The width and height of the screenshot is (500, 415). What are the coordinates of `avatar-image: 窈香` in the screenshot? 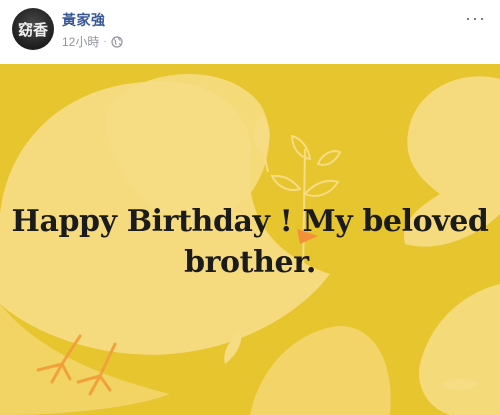 It's located at (33, 30).